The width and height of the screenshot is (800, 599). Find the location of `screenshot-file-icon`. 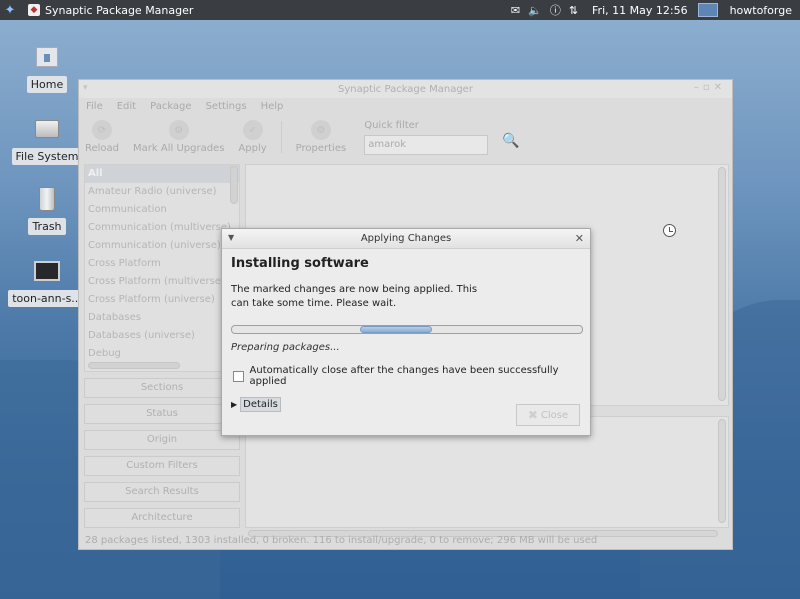

screenshot-file-icon is located at coordinates (47, 271).